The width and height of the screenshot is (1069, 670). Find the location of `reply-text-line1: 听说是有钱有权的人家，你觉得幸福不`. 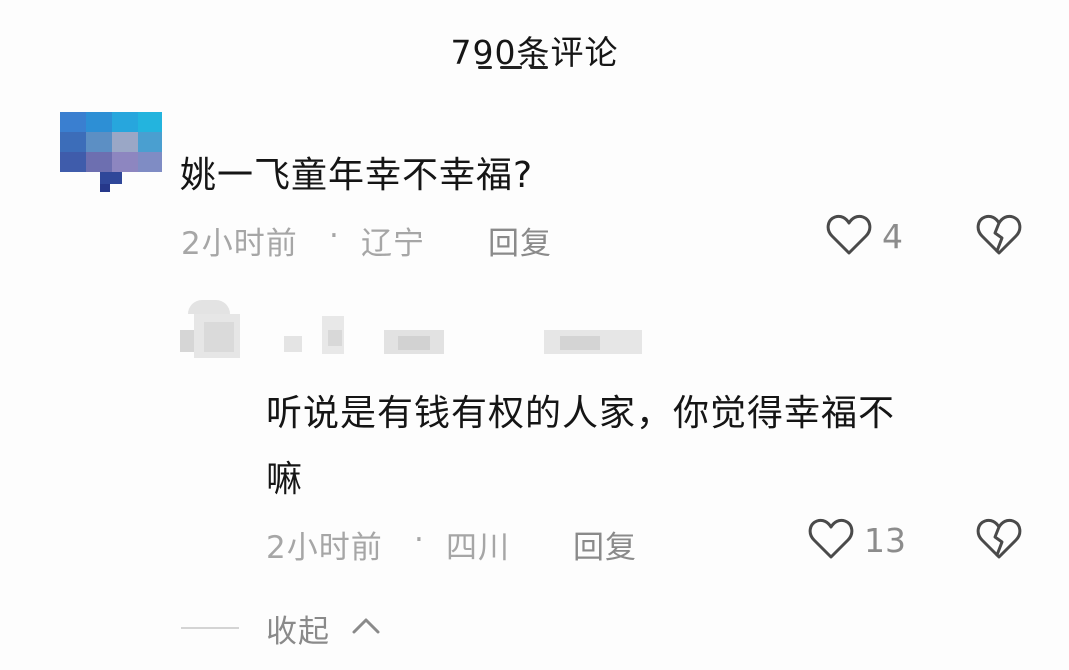

reply-text-line1: 听说是有钱有权的人家，你觉得幸福不 is located at coordinates (581, 413).